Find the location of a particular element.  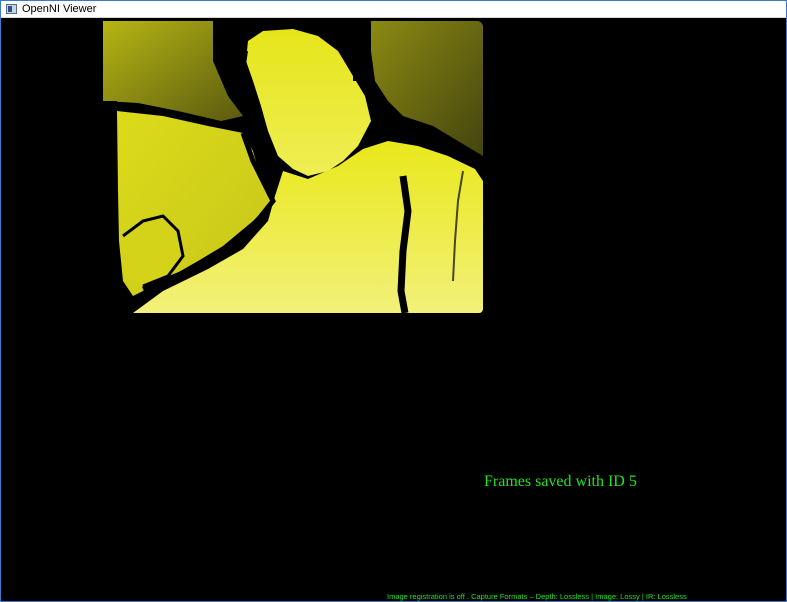

far-background-right is located at coordinates (427, 88).